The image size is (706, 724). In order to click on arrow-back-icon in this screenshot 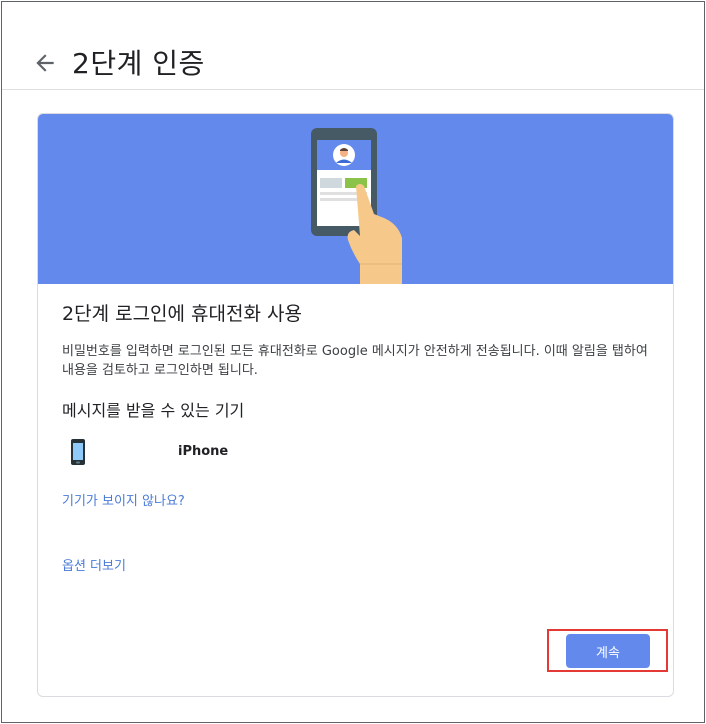, I will do `click(45, 63)`.